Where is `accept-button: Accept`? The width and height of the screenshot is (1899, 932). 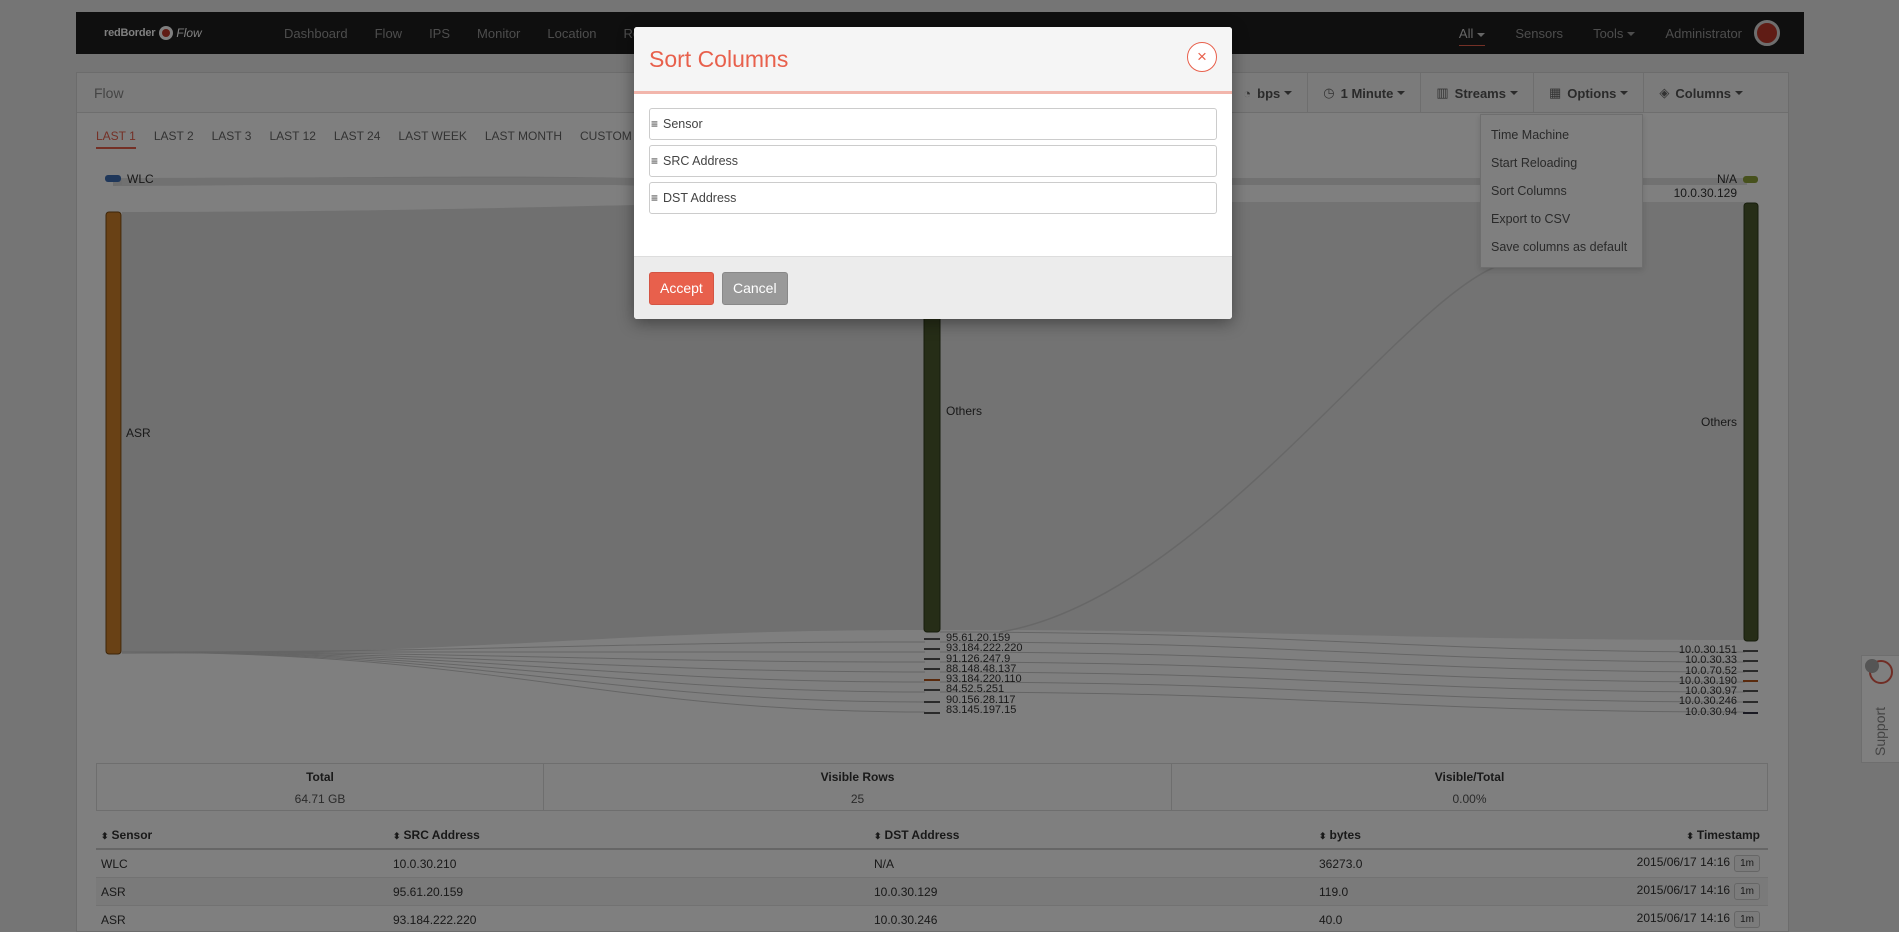
accept-button: Accept is located at coordinates (681, 288).